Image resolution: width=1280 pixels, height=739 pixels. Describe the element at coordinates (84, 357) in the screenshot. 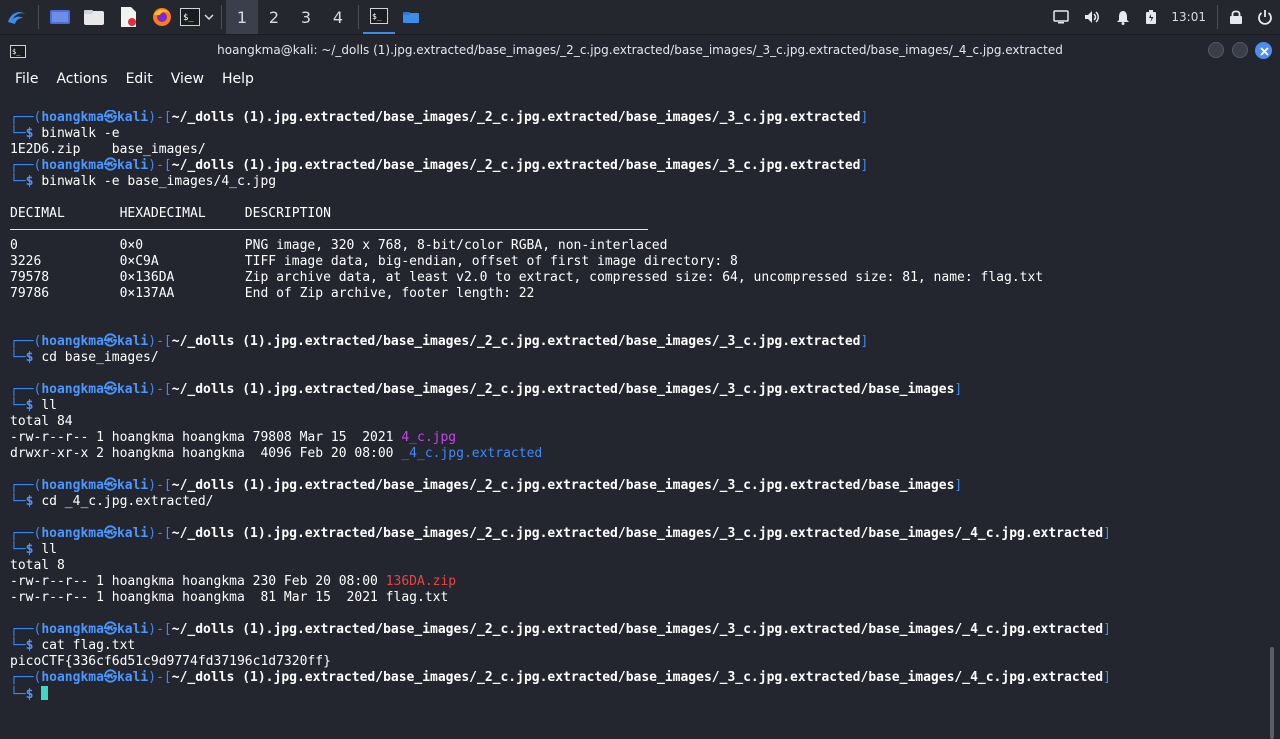

I see `command-line: └─$ cd base_images/` at that location.